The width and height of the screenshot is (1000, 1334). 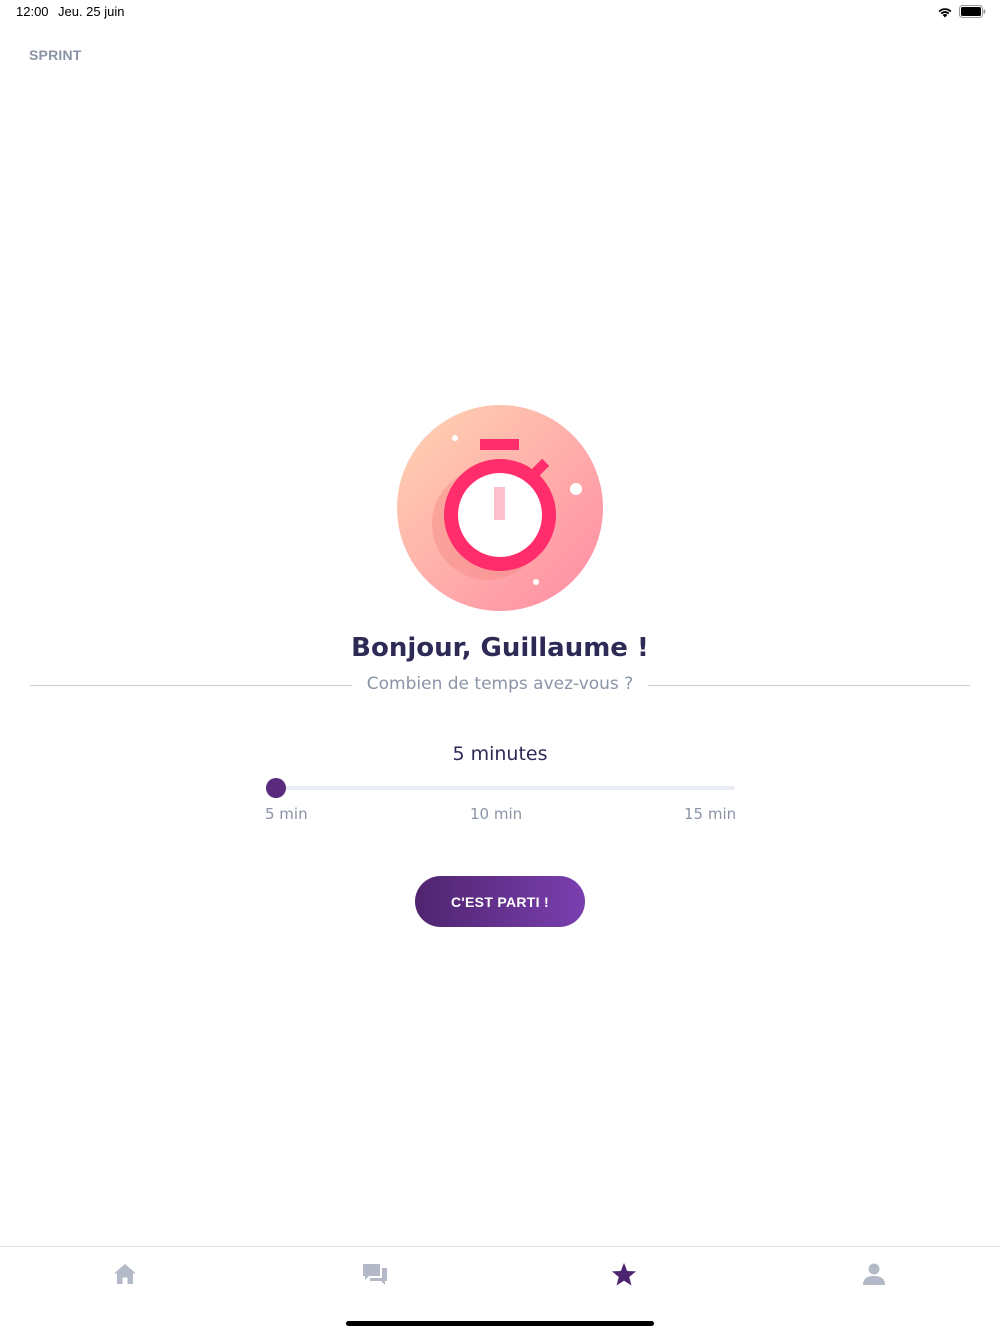 I want to click on status-time: 12:00, so click(x=32, y=11).